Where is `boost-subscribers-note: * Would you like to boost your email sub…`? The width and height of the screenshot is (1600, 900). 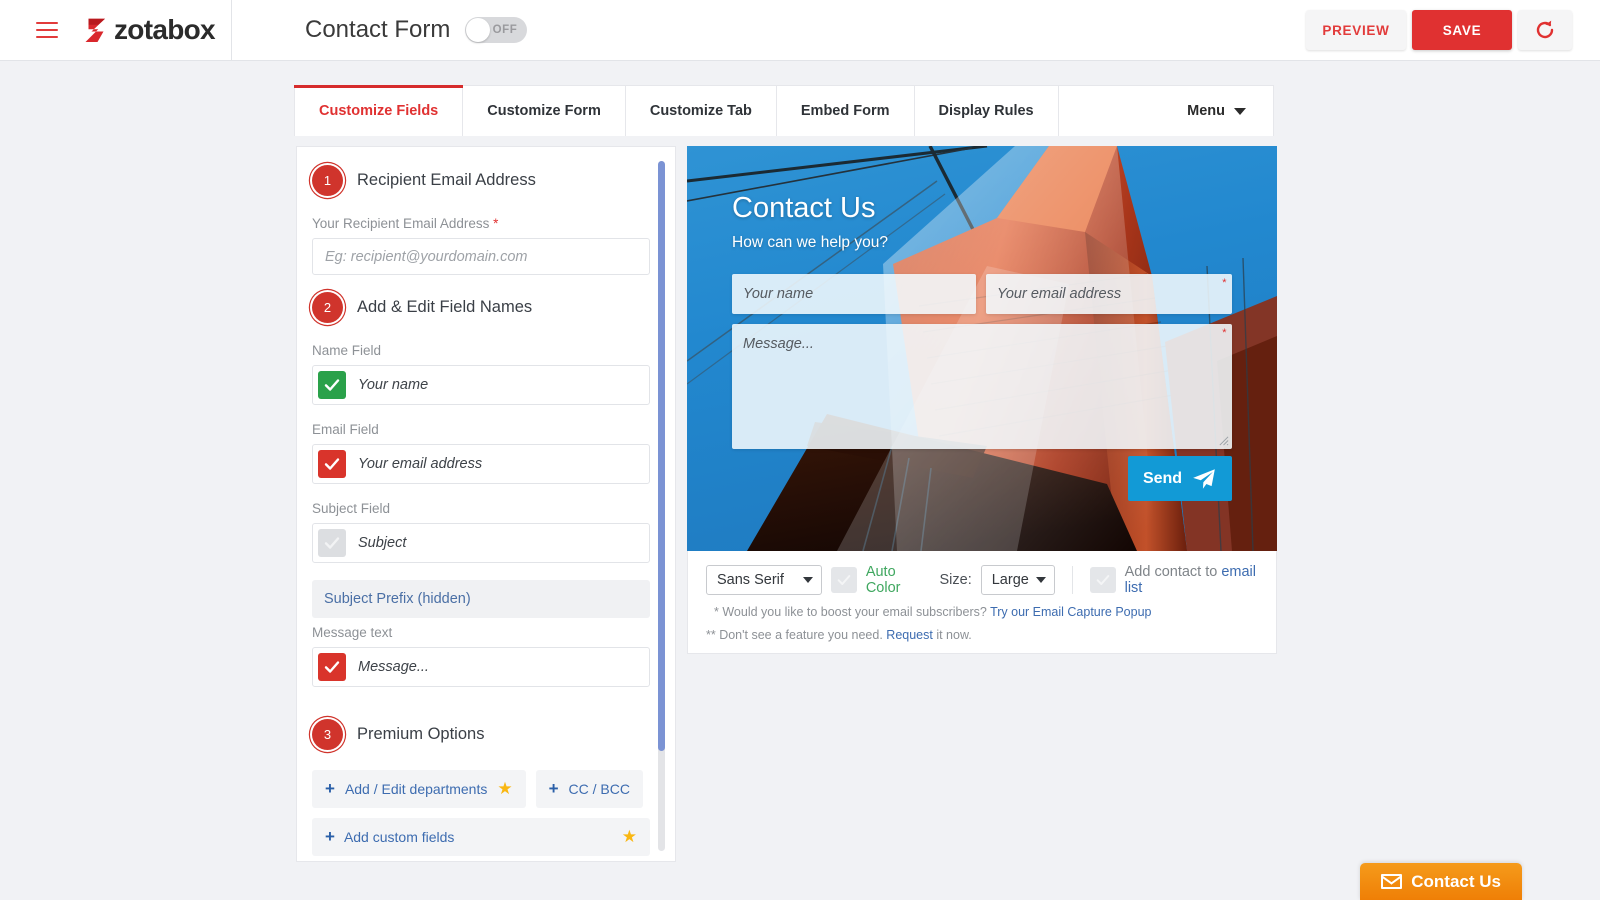 boost-subscribers-note: * Would you like to boost your email sub… is located at coordinates (982, 612).